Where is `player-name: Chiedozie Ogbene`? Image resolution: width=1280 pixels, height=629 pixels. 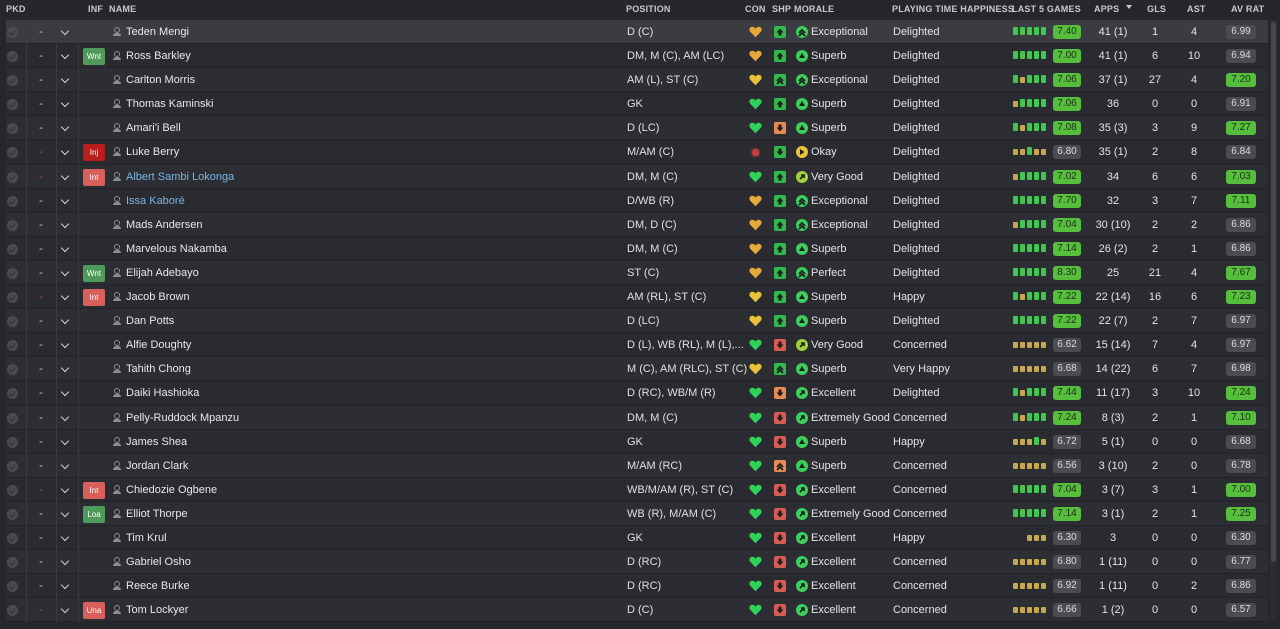 player-name: Chiedozie Ogbene is located at coordinates (171, 490).